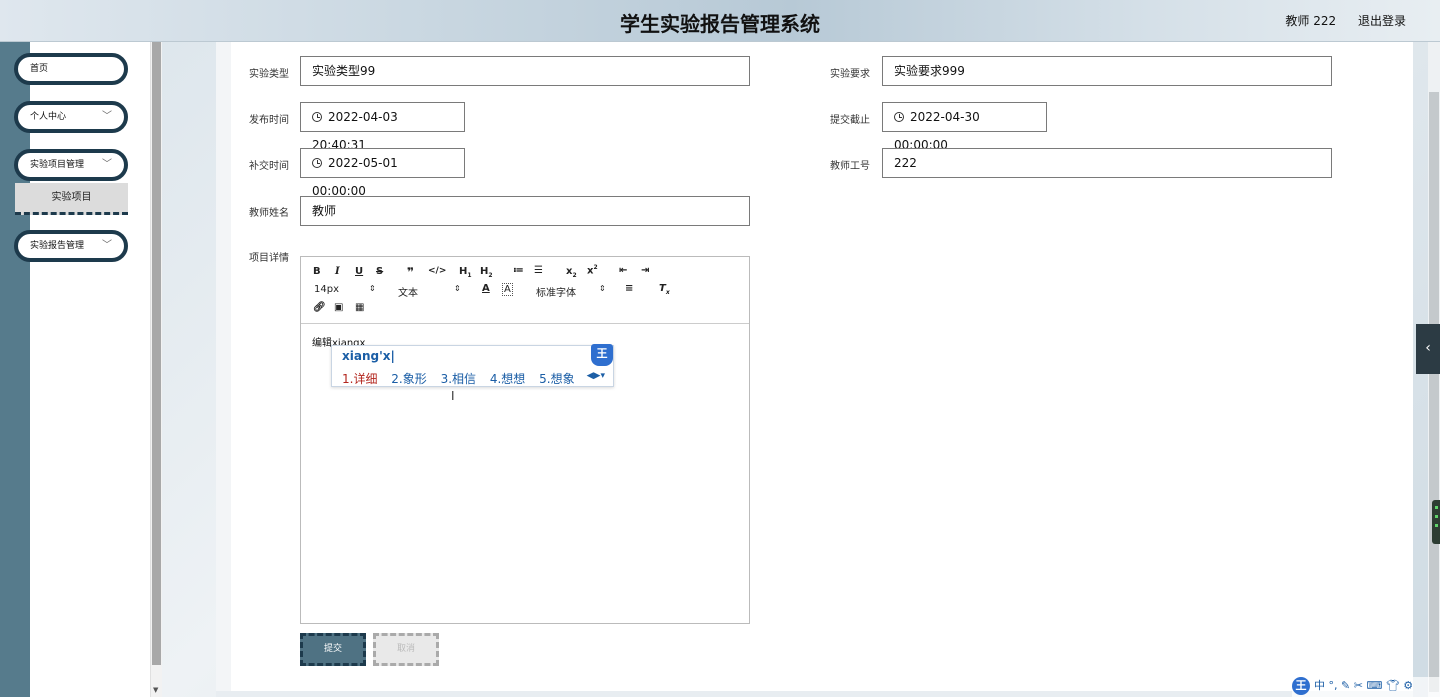 Image resolution: width=1440 pixels, height=697 pixels. Describe the element at coordinates (269, 166) in the screenshot. I see `makeup-time-label: 补交时间` at that location.